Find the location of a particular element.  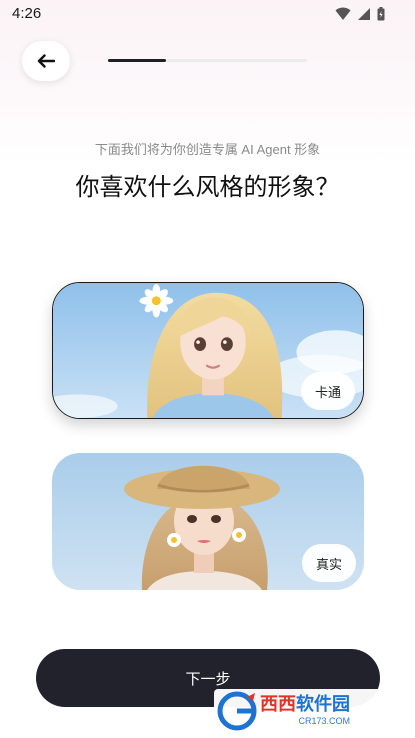

bottom-edge is located at coordinates (207, 736).